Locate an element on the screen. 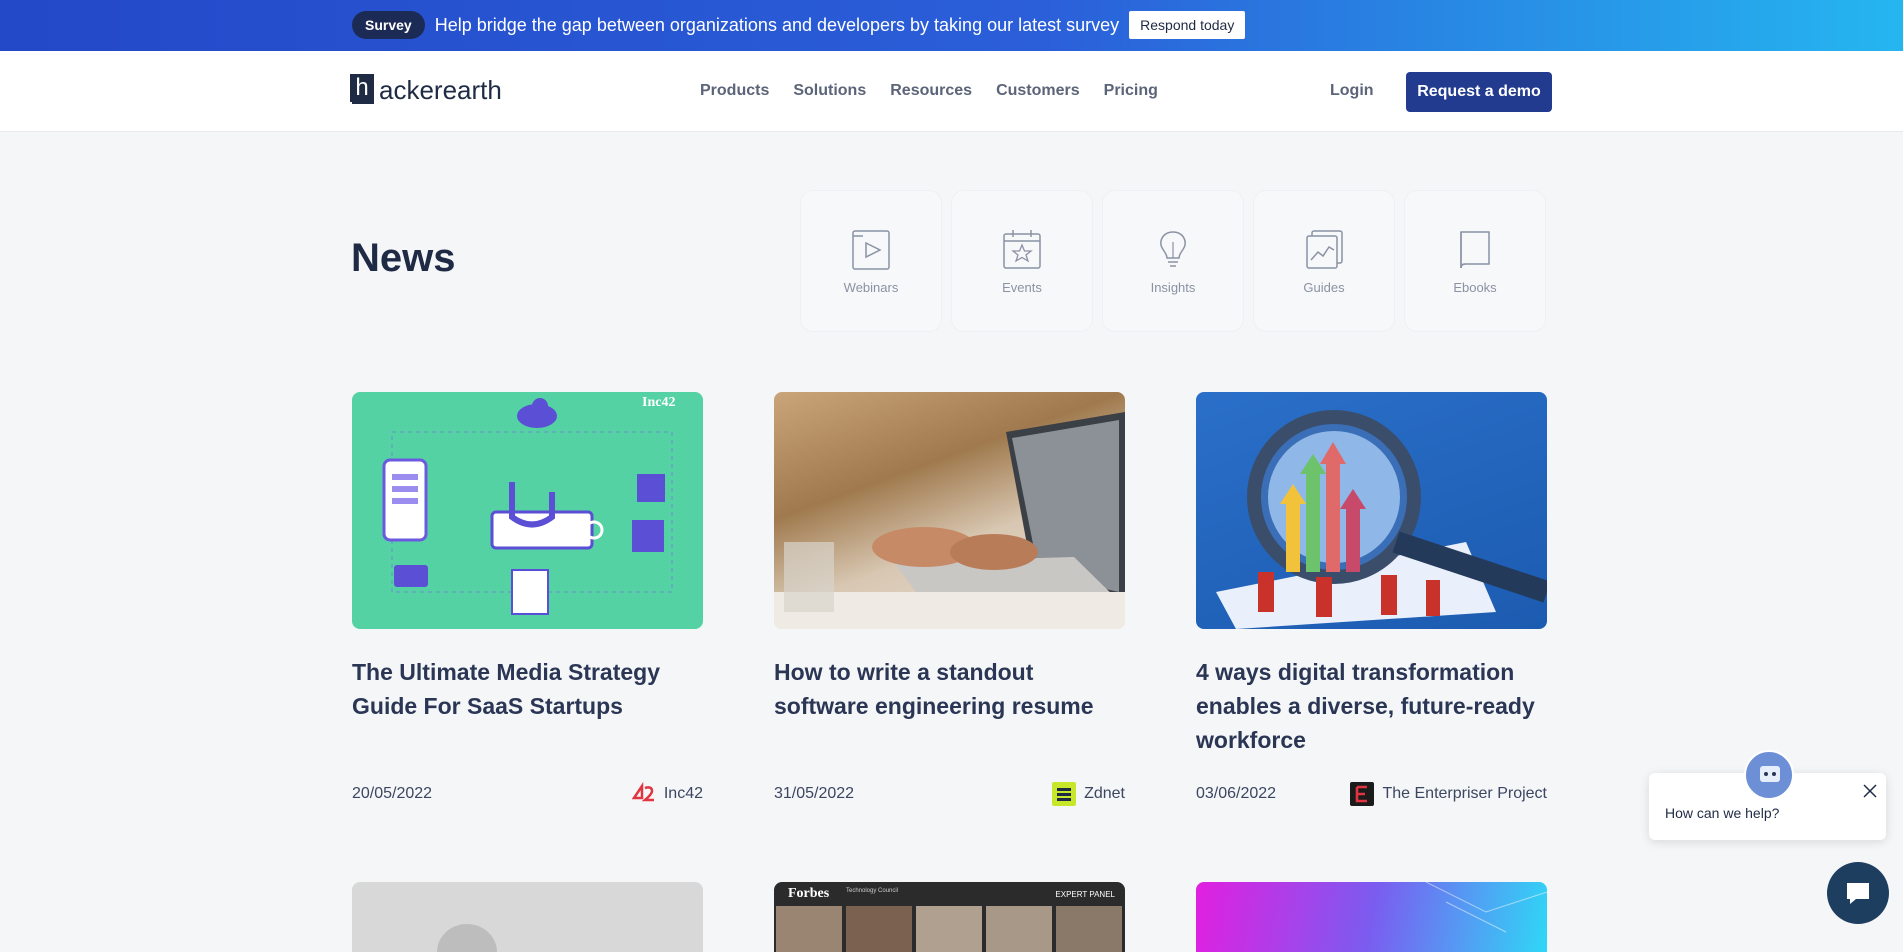 This screenshot has width=1903, height=952. bot-icon is located at coordinates (1770, 774).